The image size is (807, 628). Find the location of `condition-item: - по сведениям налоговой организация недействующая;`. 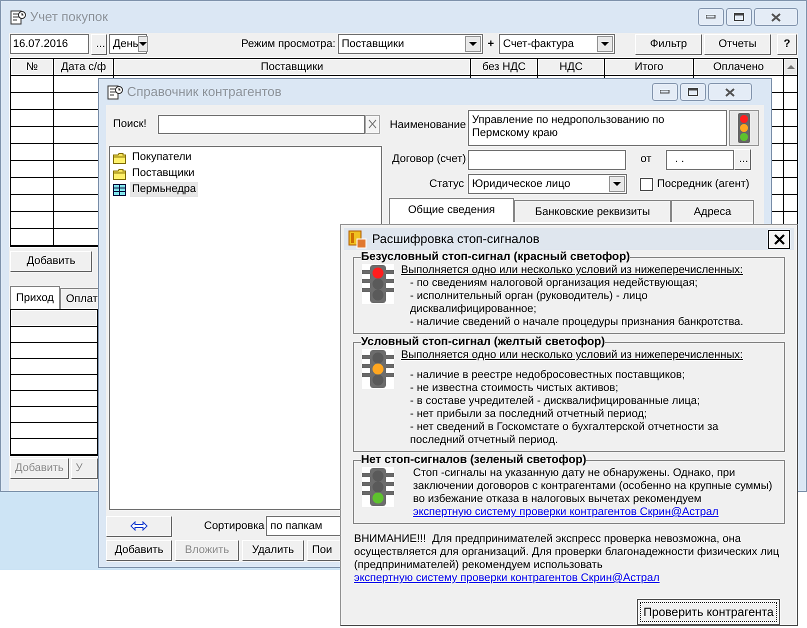

condition-item: - по сведениям налоговой организация недействующая; is located at coordinates (554, 283).